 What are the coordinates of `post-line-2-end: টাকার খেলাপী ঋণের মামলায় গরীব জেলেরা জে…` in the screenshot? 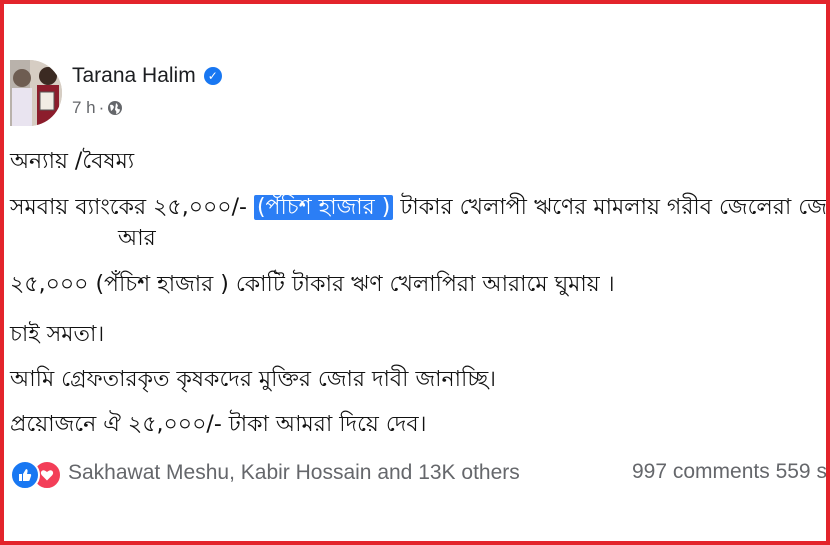 It's located at (613, 207).